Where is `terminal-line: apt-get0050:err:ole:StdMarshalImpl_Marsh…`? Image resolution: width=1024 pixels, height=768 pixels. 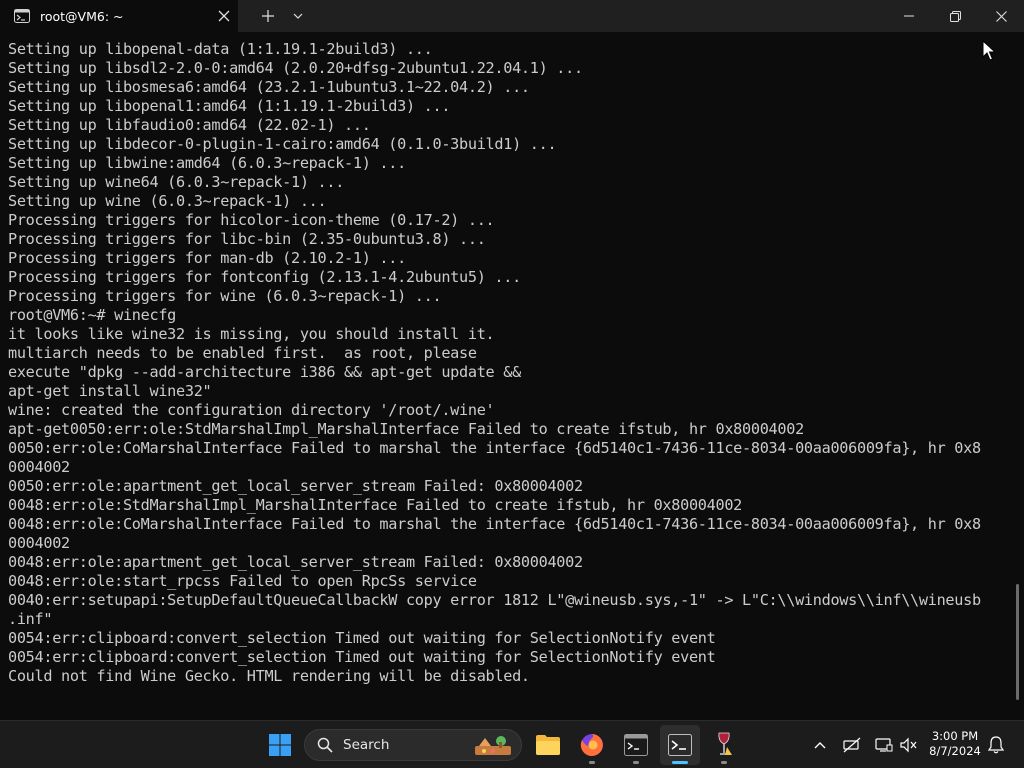 terminal-line: apt-get0050:err:ole:StdMarshalImpl_Marsh… is located at coordinates (406, 429).